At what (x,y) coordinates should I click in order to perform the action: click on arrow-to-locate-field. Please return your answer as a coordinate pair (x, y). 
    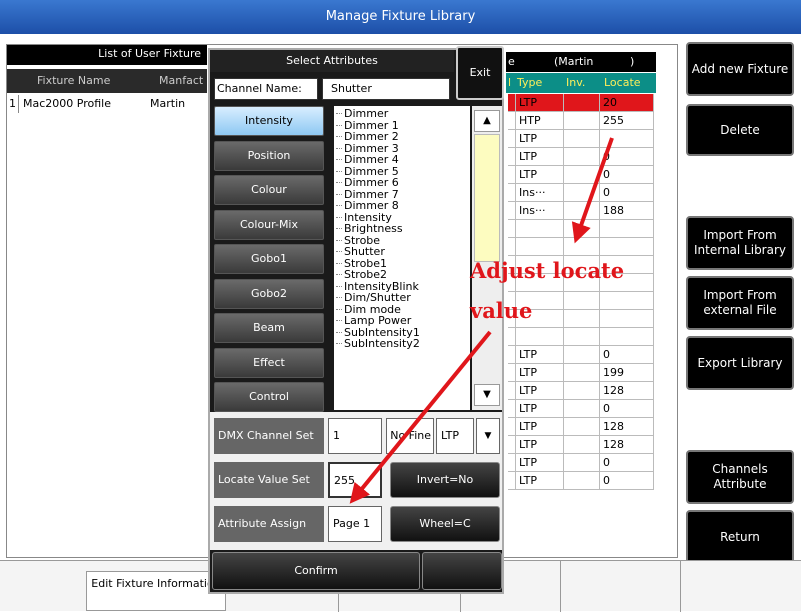
    Looking at the image, I should click on (420, 417).